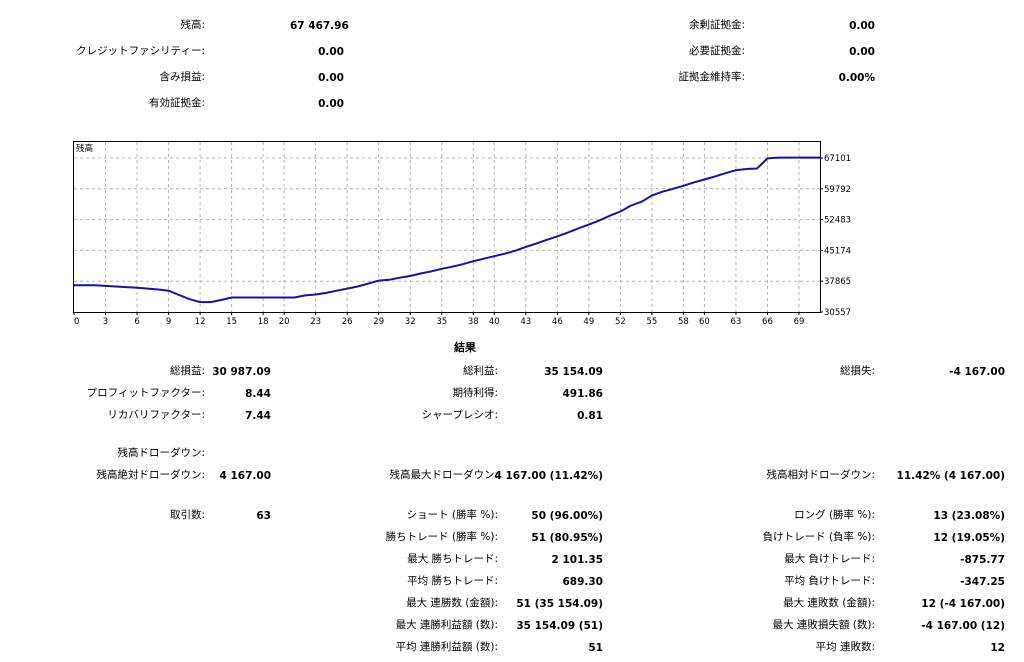  I want to click on gross-profit-label: 総利益:, so click(480, 371).